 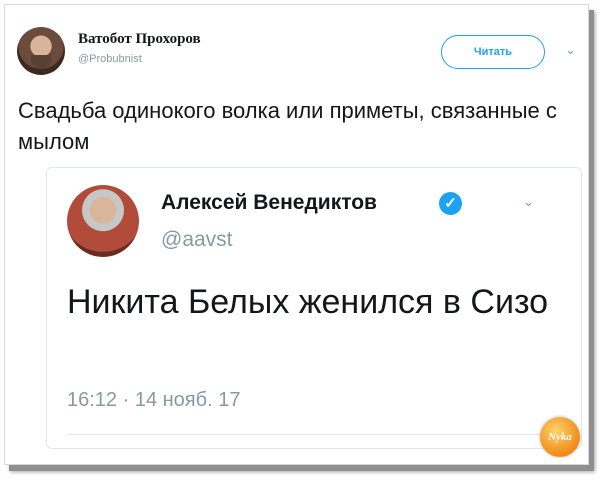 What do you see at coordinates (493, 52) in the screenshot?
I see `follow-button: Читать` at bounding box center [493, 52].